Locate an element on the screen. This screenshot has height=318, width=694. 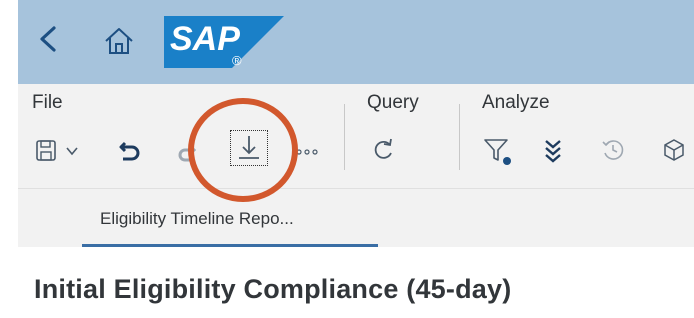
active-tab-indicator is located at coordinates (230, 245).